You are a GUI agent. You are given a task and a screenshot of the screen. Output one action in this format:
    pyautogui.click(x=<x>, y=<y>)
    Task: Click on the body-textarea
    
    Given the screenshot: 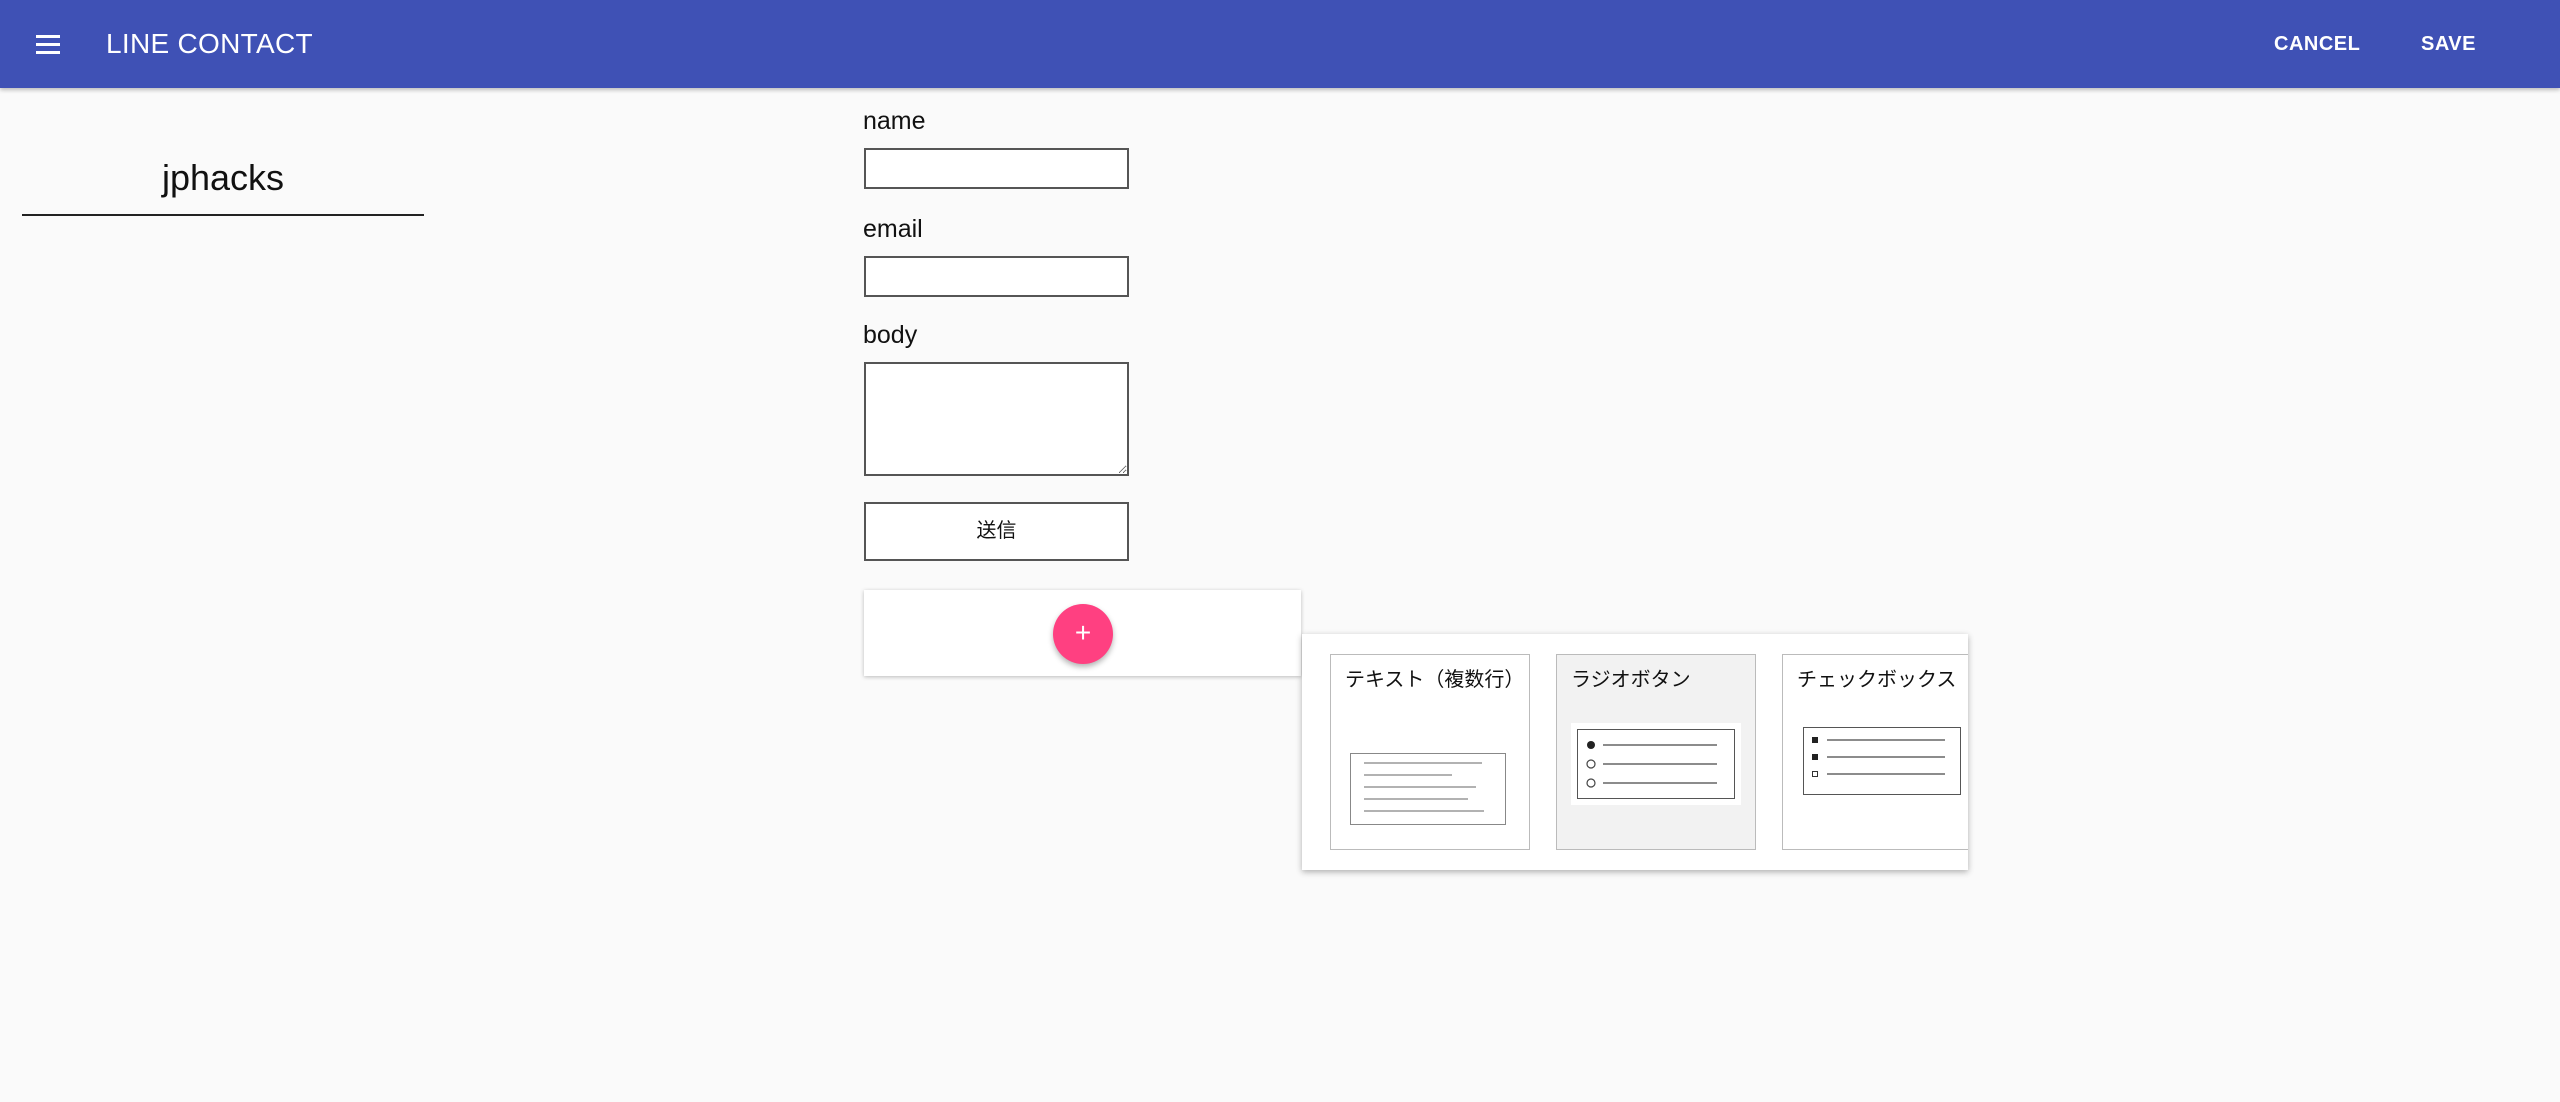 What is the action you would take?
    pyautogui.click(x=996, y=419)
    